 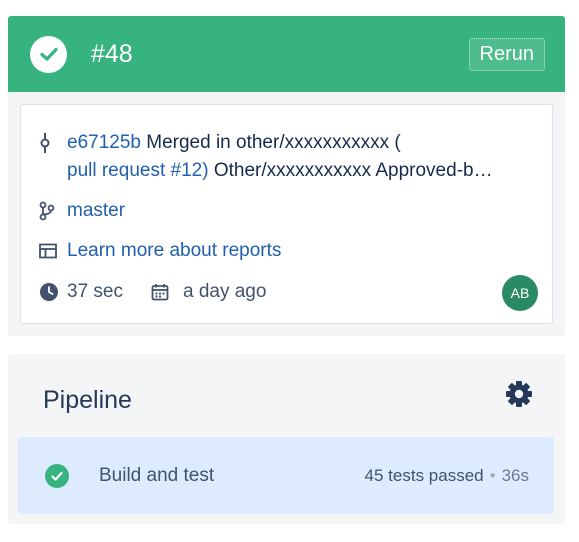 What do you see at coordinates (515, 475) in the screenshot?
I see `step-duration: 36s` at bounding box center [515, 475].